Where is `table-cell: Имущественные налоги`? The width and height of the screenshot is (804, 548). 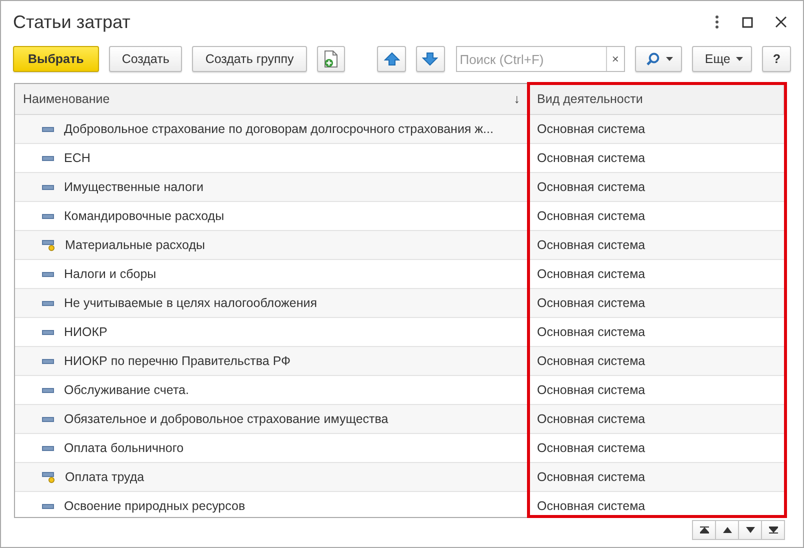 table-cell: Имущественные налоги is located at coordinates (134, 187).